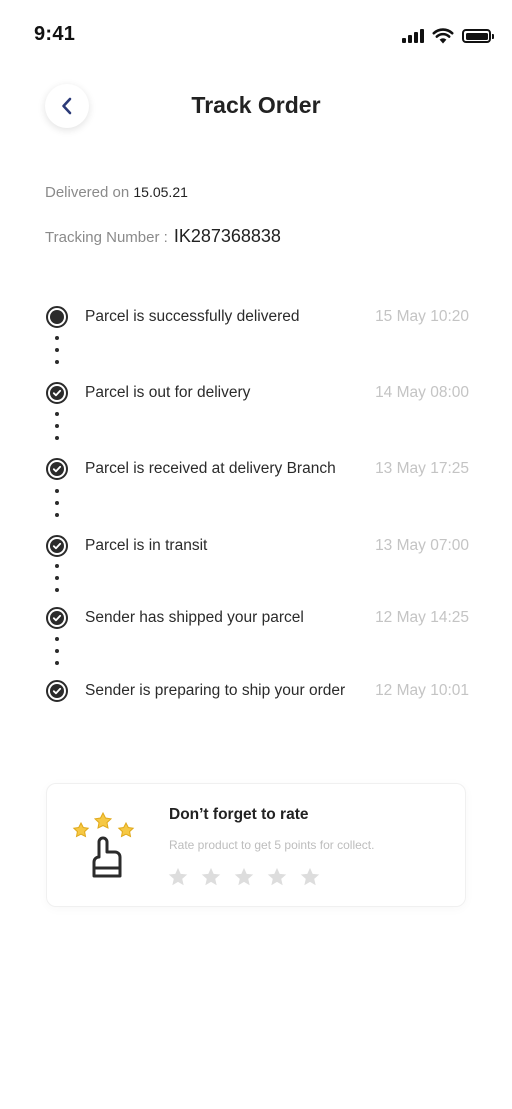  What do you see at coordinates (443, 36) in the screenshot?
I see `wifi-icon` at bounding box center [443, 36].